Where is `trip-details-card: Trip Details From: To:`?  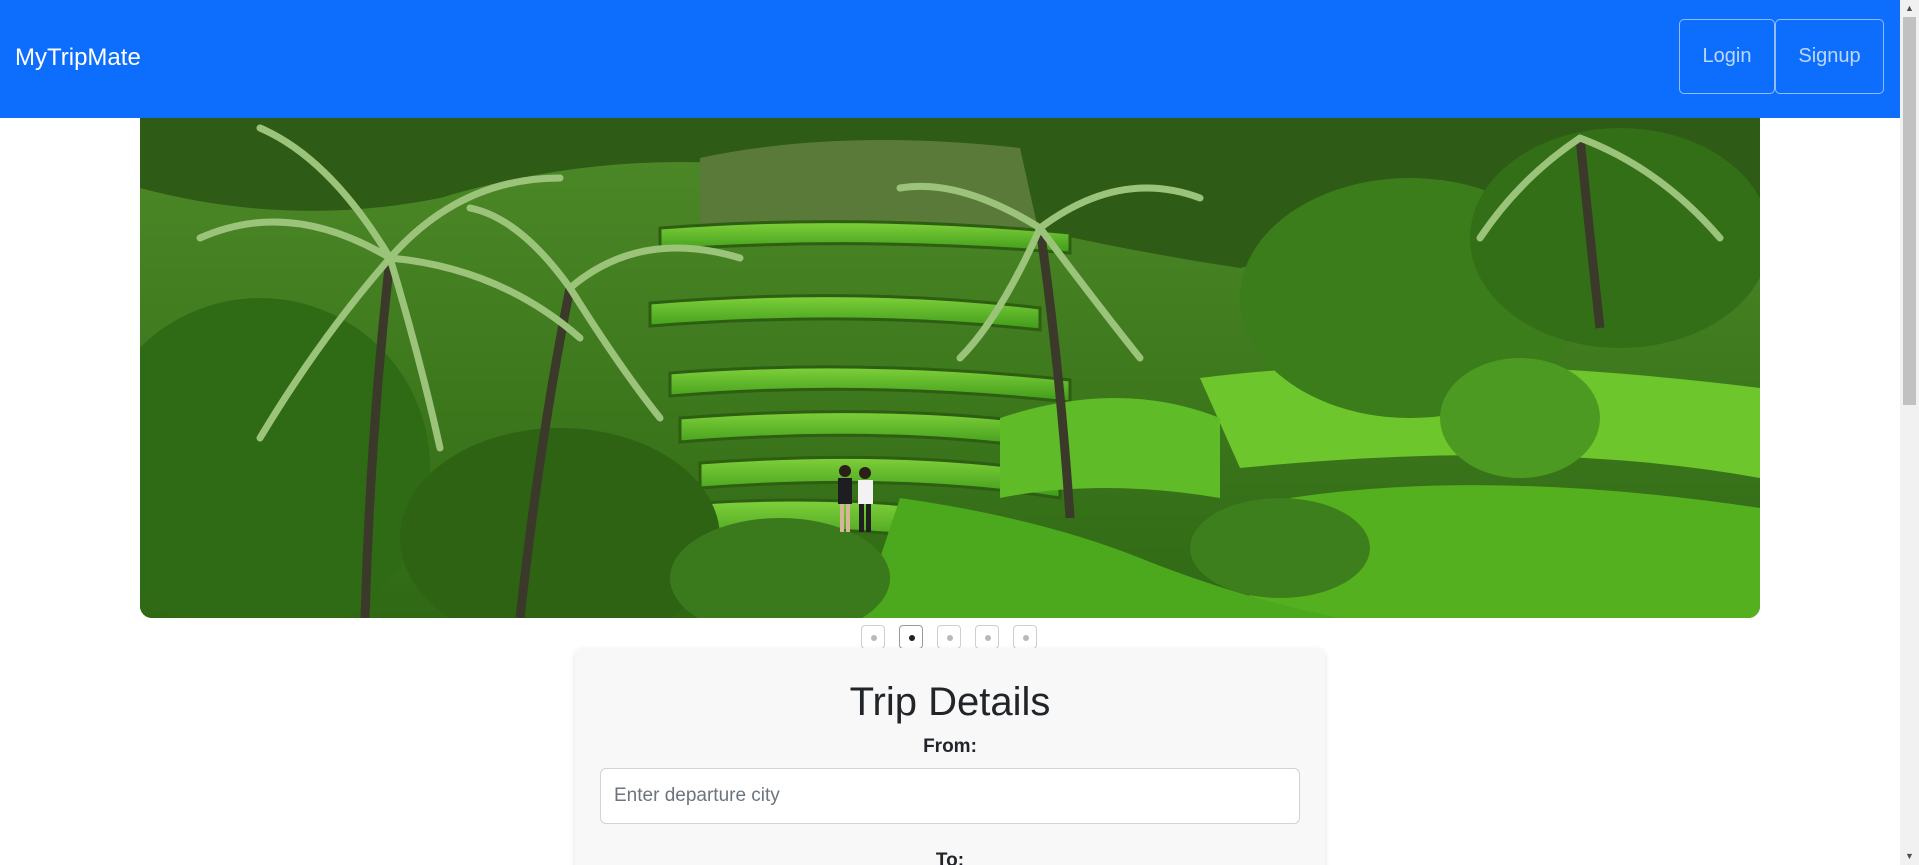 trip-details-card: Trip Details From: To: is located at coordinates (950, 756).